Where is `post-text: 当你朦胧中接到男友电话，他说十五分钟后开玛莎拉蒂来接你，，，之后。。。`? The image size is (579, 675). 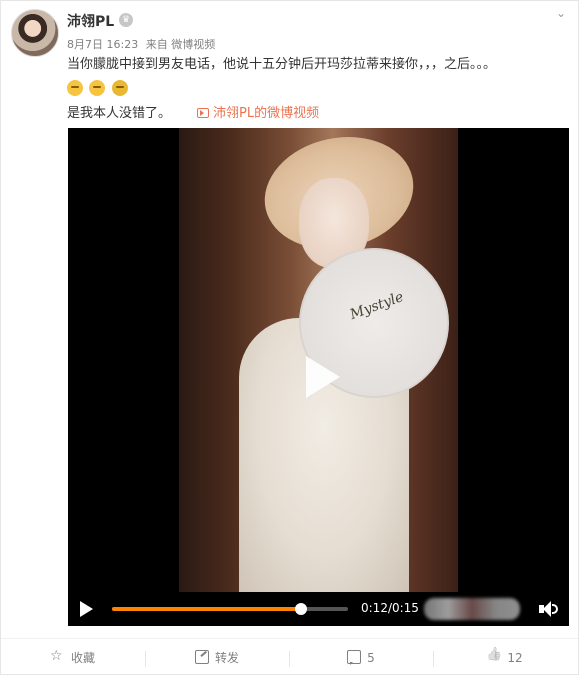
post-text: 当你朦胧中接到男友电话，他说十五分钟后开玛莎拉蒂来接你，，，之后。。。 is located at coordinates (282, 64).